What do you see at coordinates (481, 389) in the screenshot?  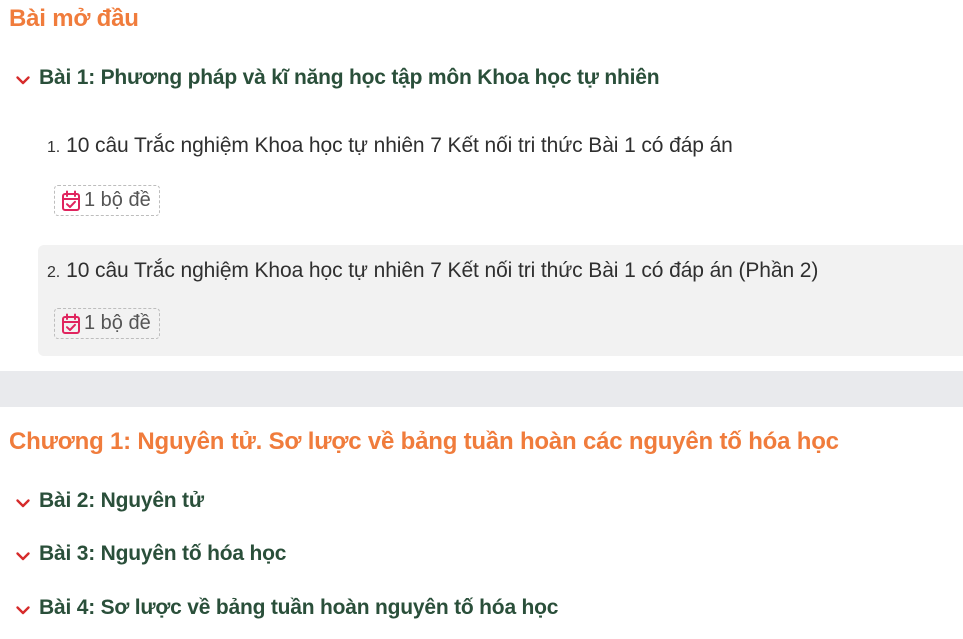 I see `section-divider` at bounding box center [481, 389].